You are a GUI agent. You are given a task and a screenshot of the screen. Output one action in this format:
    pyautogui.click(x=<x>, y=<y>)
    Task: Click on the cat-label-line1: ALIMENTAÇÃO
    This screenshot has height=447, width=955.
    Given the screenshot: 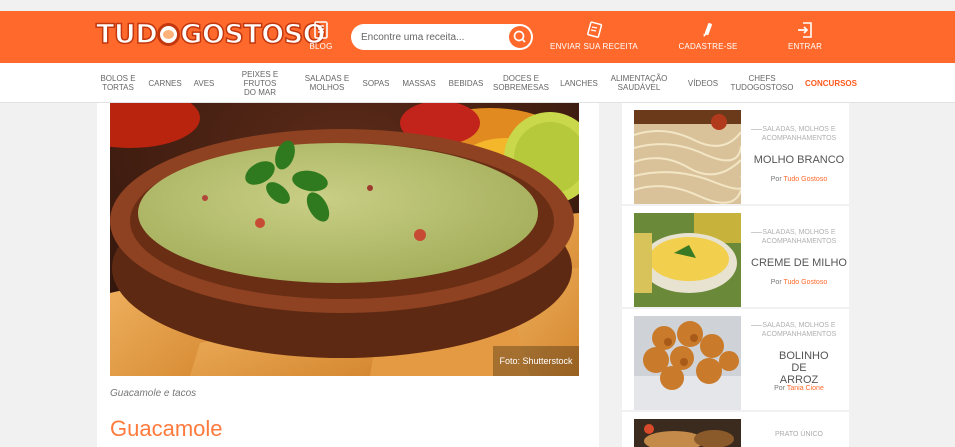 What is the action you would take?
    pyautogui.click(x=639, y=78)
    